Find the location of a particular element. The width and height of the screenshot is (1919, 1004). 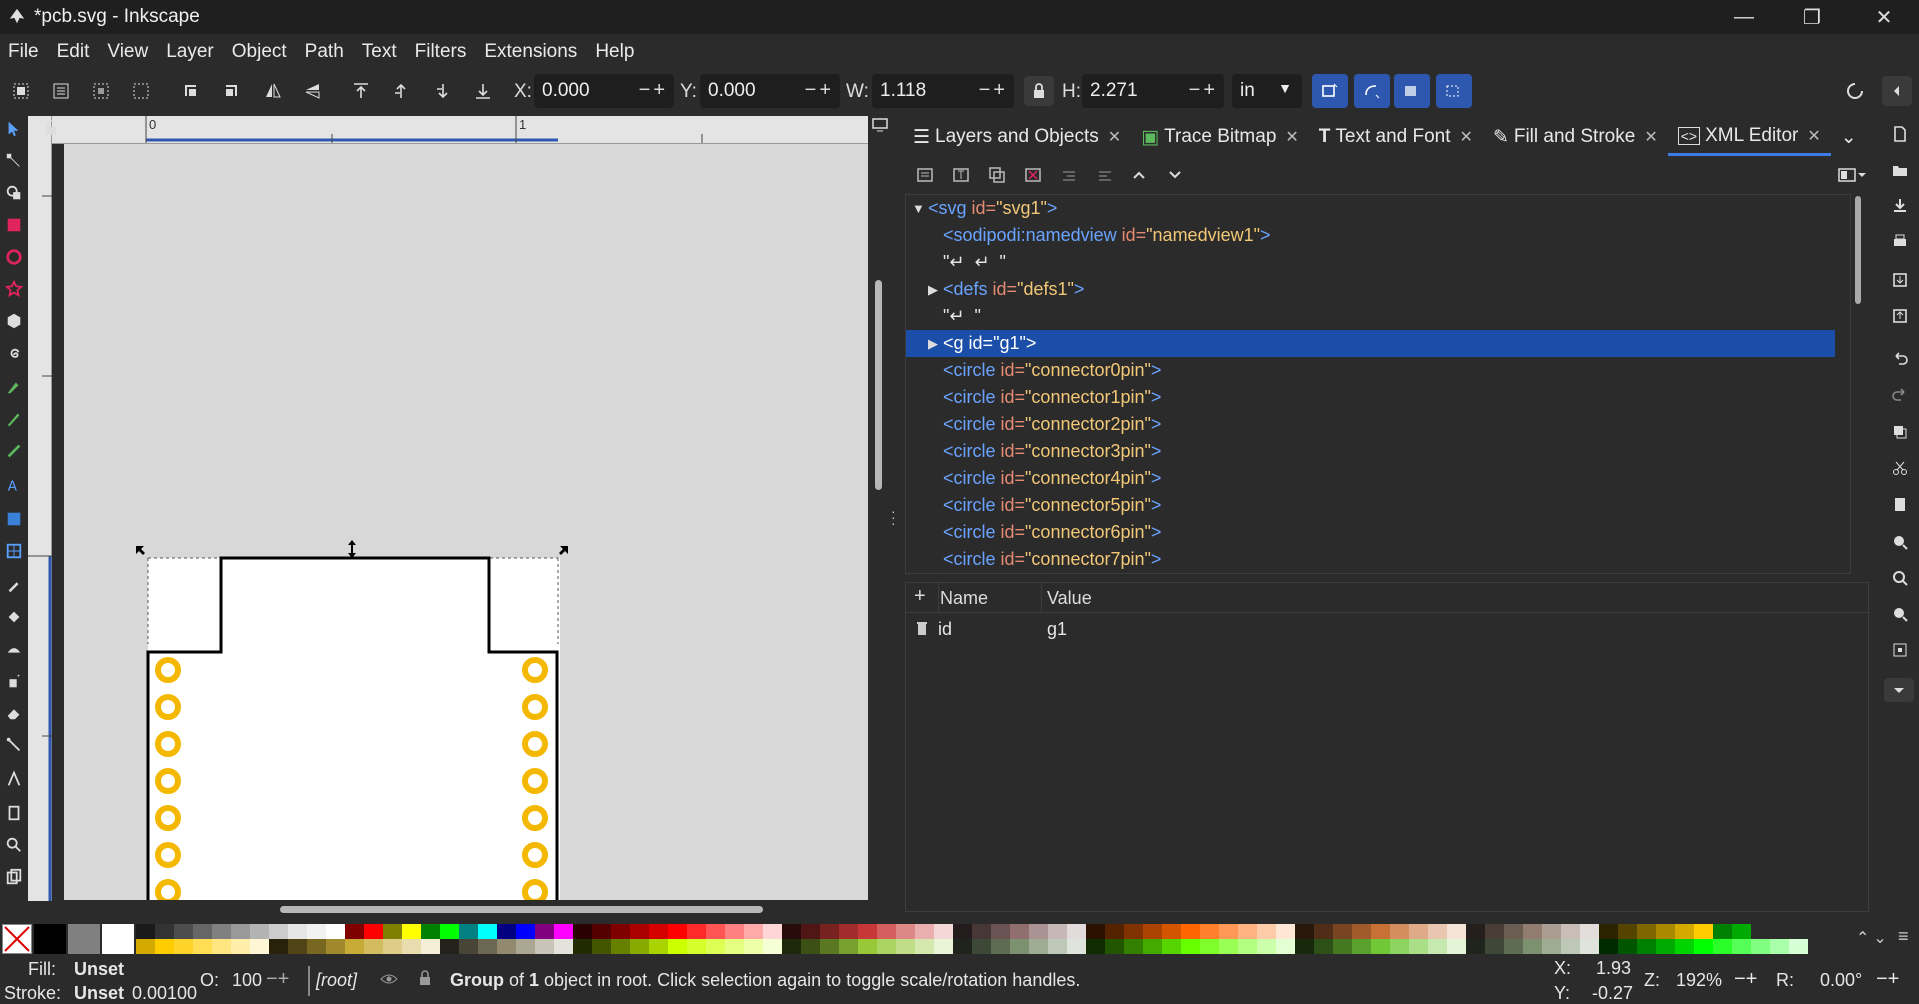

new-element-node-icon is located at coordinates (925, 175).